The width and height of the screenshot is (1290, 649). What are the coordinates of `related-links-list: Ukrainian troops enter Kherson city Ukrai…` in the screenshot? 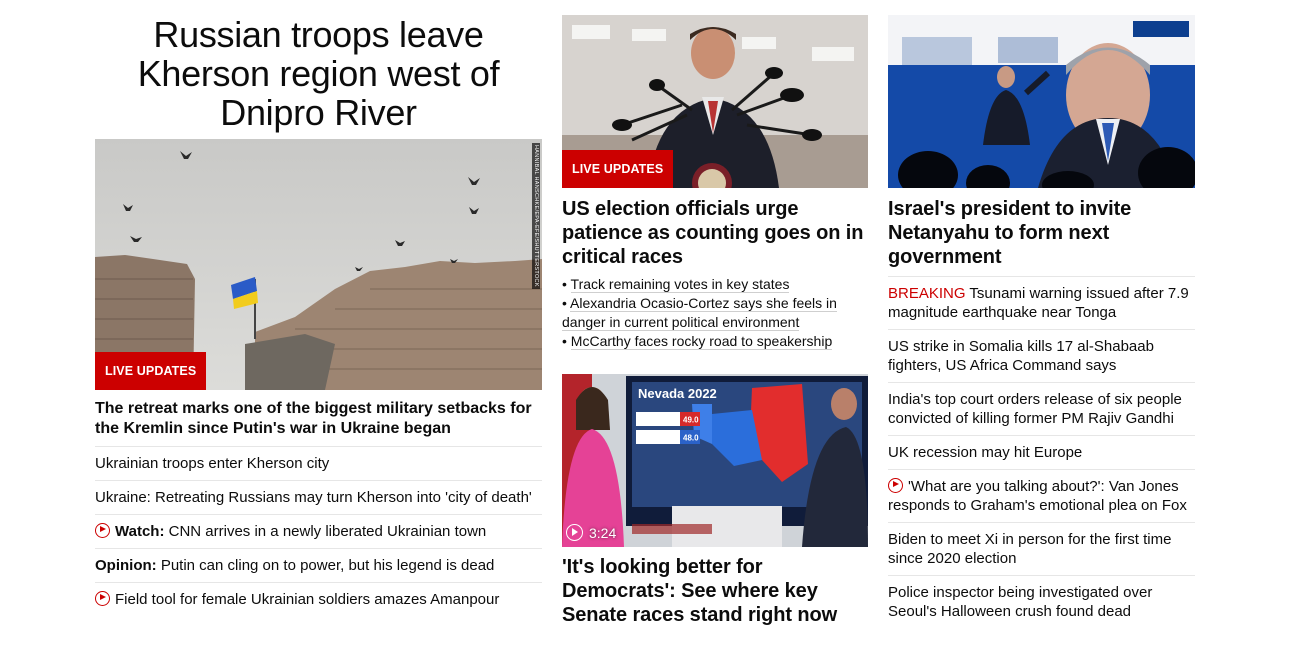 It's located at (318, 531).